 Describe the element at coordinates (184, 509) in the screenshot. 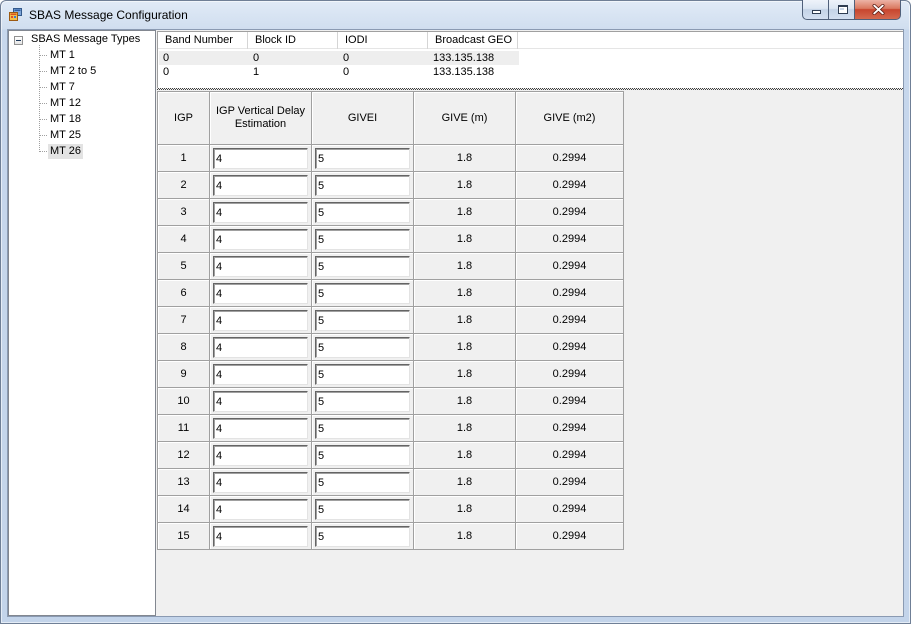

I see `igp-cell: 14` at that location.